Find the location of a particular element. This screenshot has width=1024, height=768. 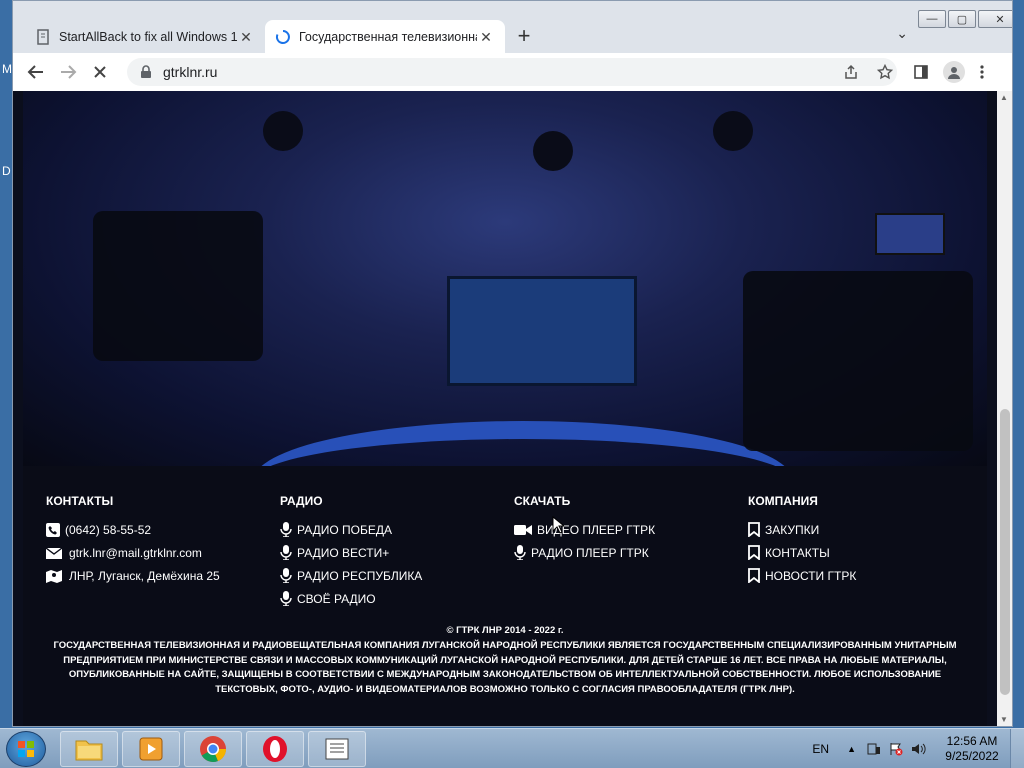

back-button is located at coordinates (36, 72).